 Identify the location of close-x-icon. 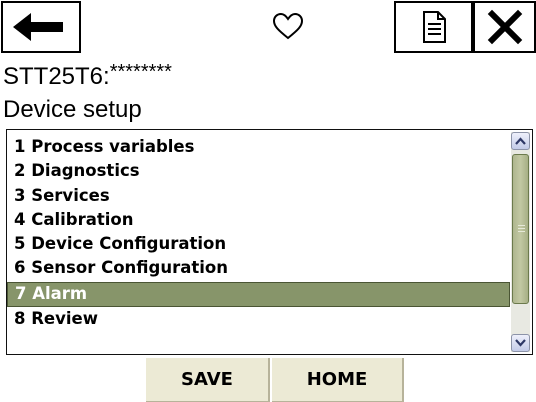
(505, 27).